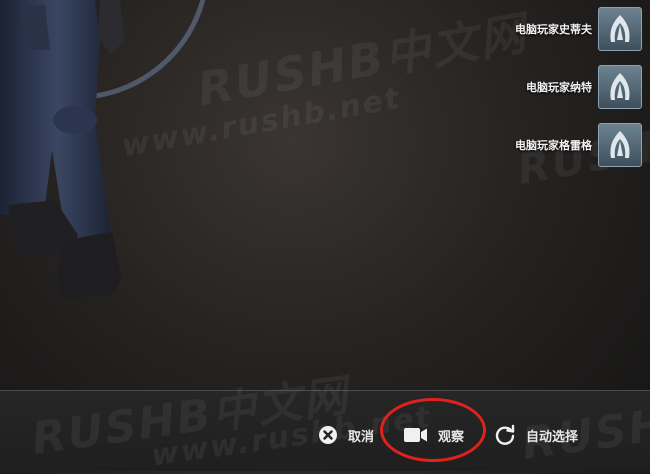 The width and height of the screenshot is (650, 474). Describe the element at coordinates (328, 435) in the screenshot. I see `close-circle-icon` at that location.